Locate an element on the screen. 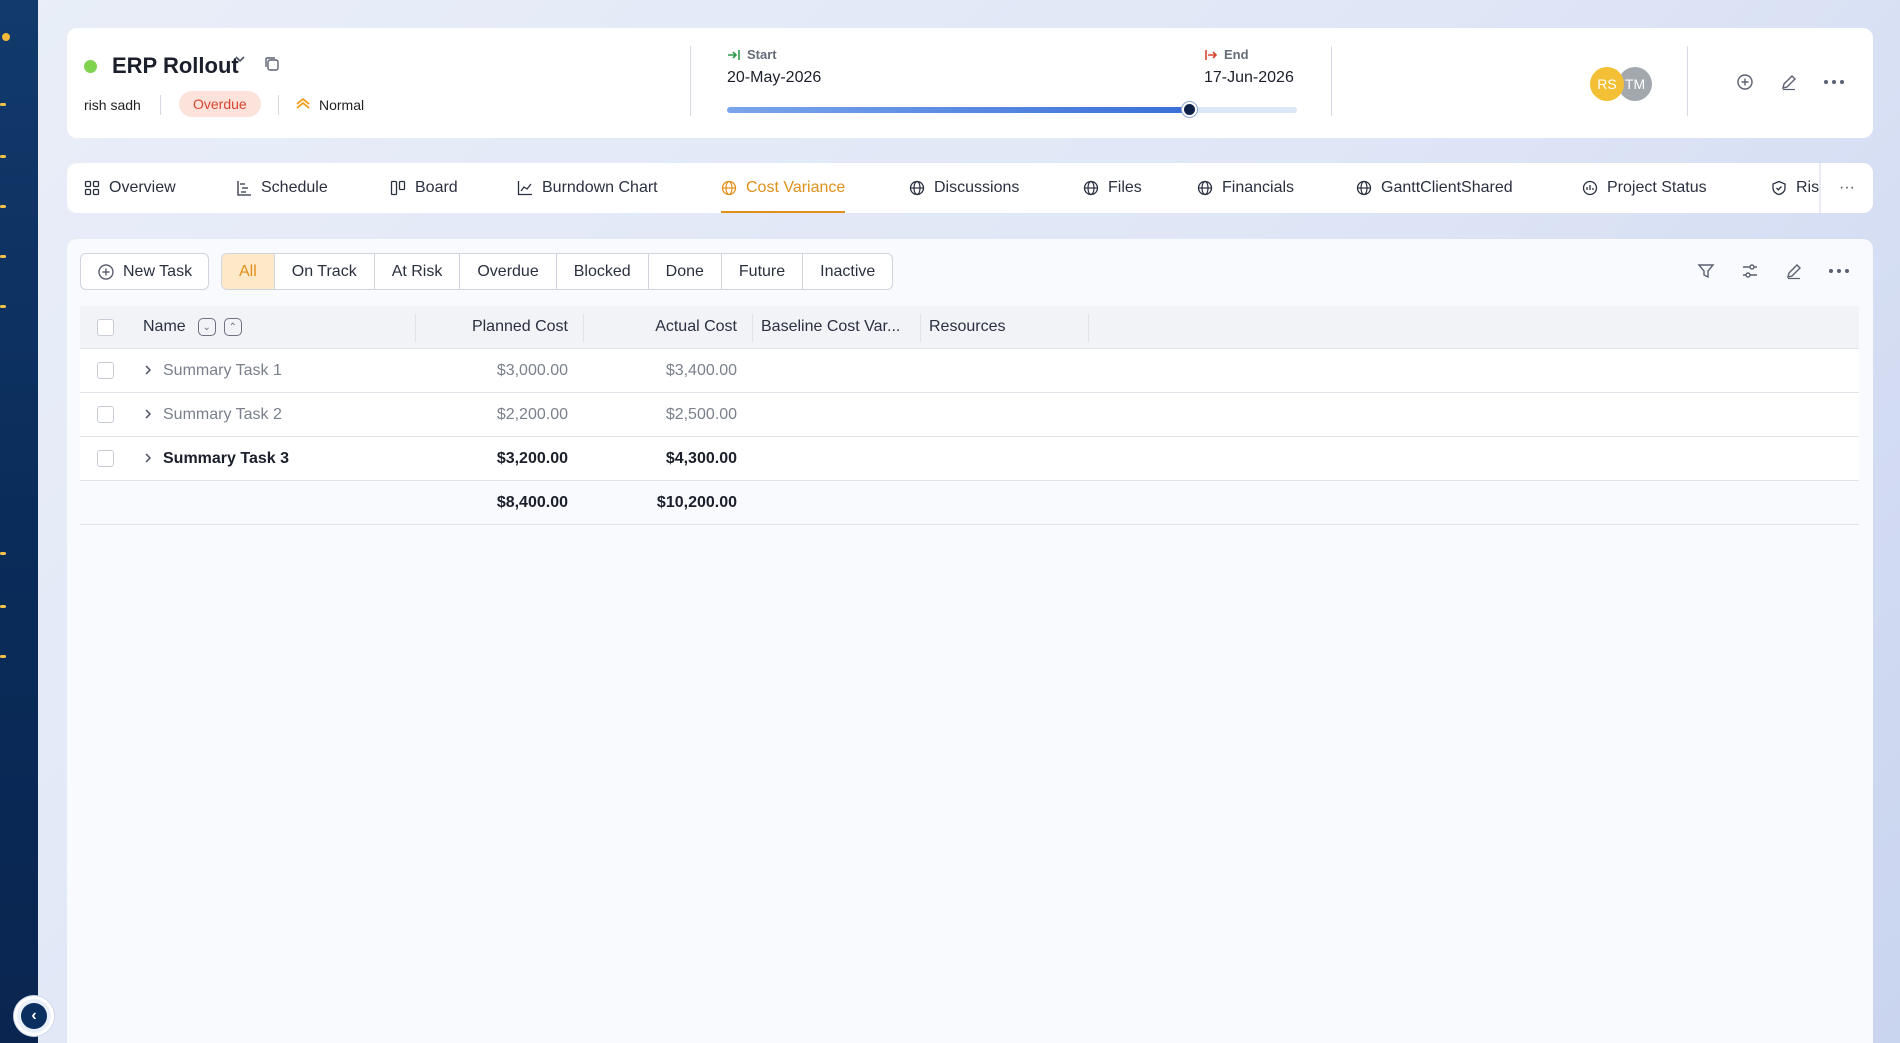 This screenshot has width=1900, height=1043. filter-icon is located at coordinates (1706, 271).